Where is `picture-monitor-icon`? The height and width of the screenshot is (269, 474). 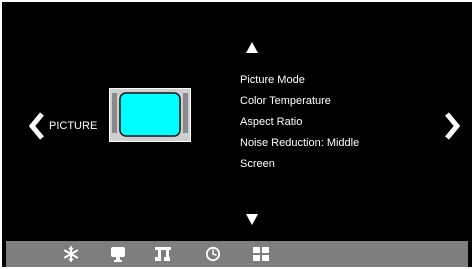 picture-monitor-icon is located at coordinates (150, 115).